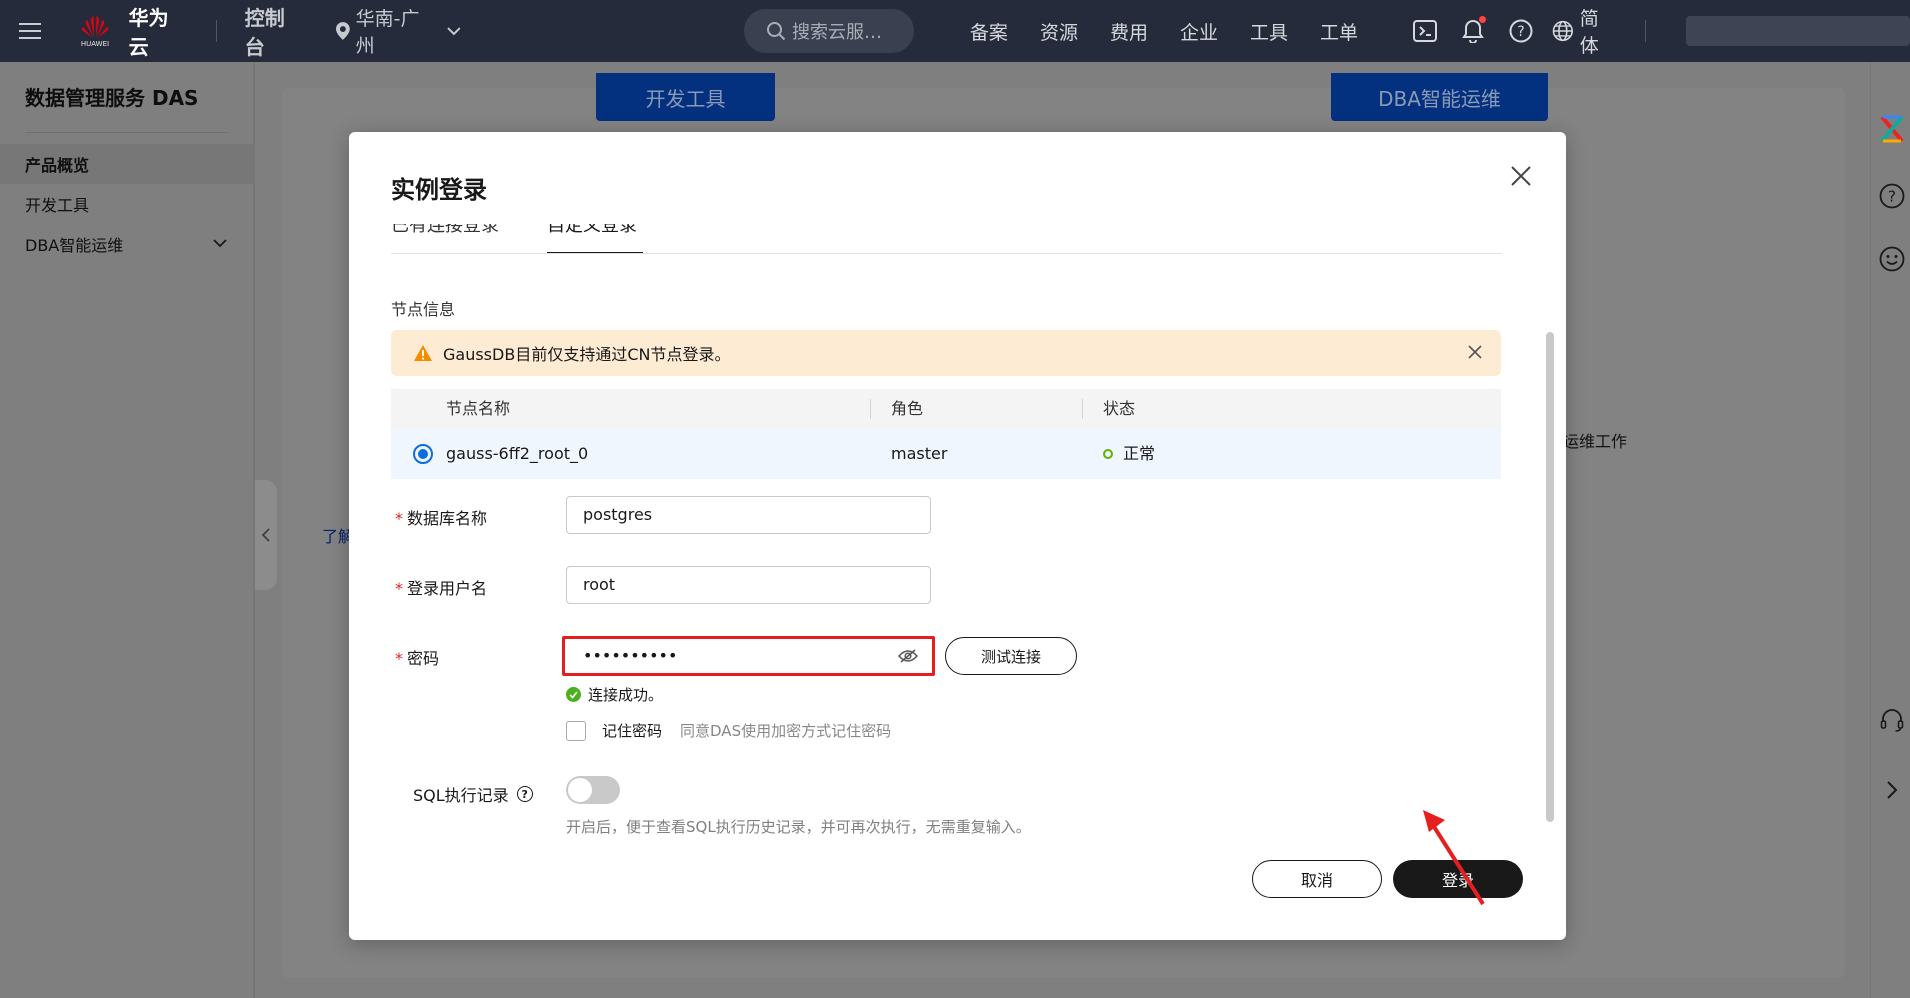 The width and height of the screenshot is (1910, 998). I want to click on username-label: * 登录用户名, so click(441, 587).